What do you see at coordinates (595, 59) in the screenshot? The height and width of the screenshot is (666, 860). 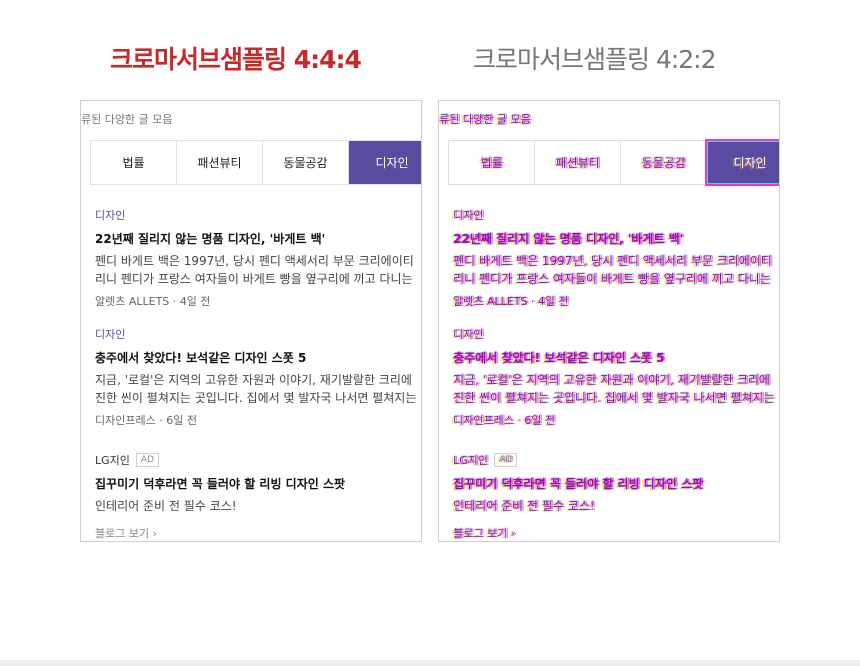 I see `heading-422: 크로마서브샘플링 4:2:2` at bounding box center [595, 59].